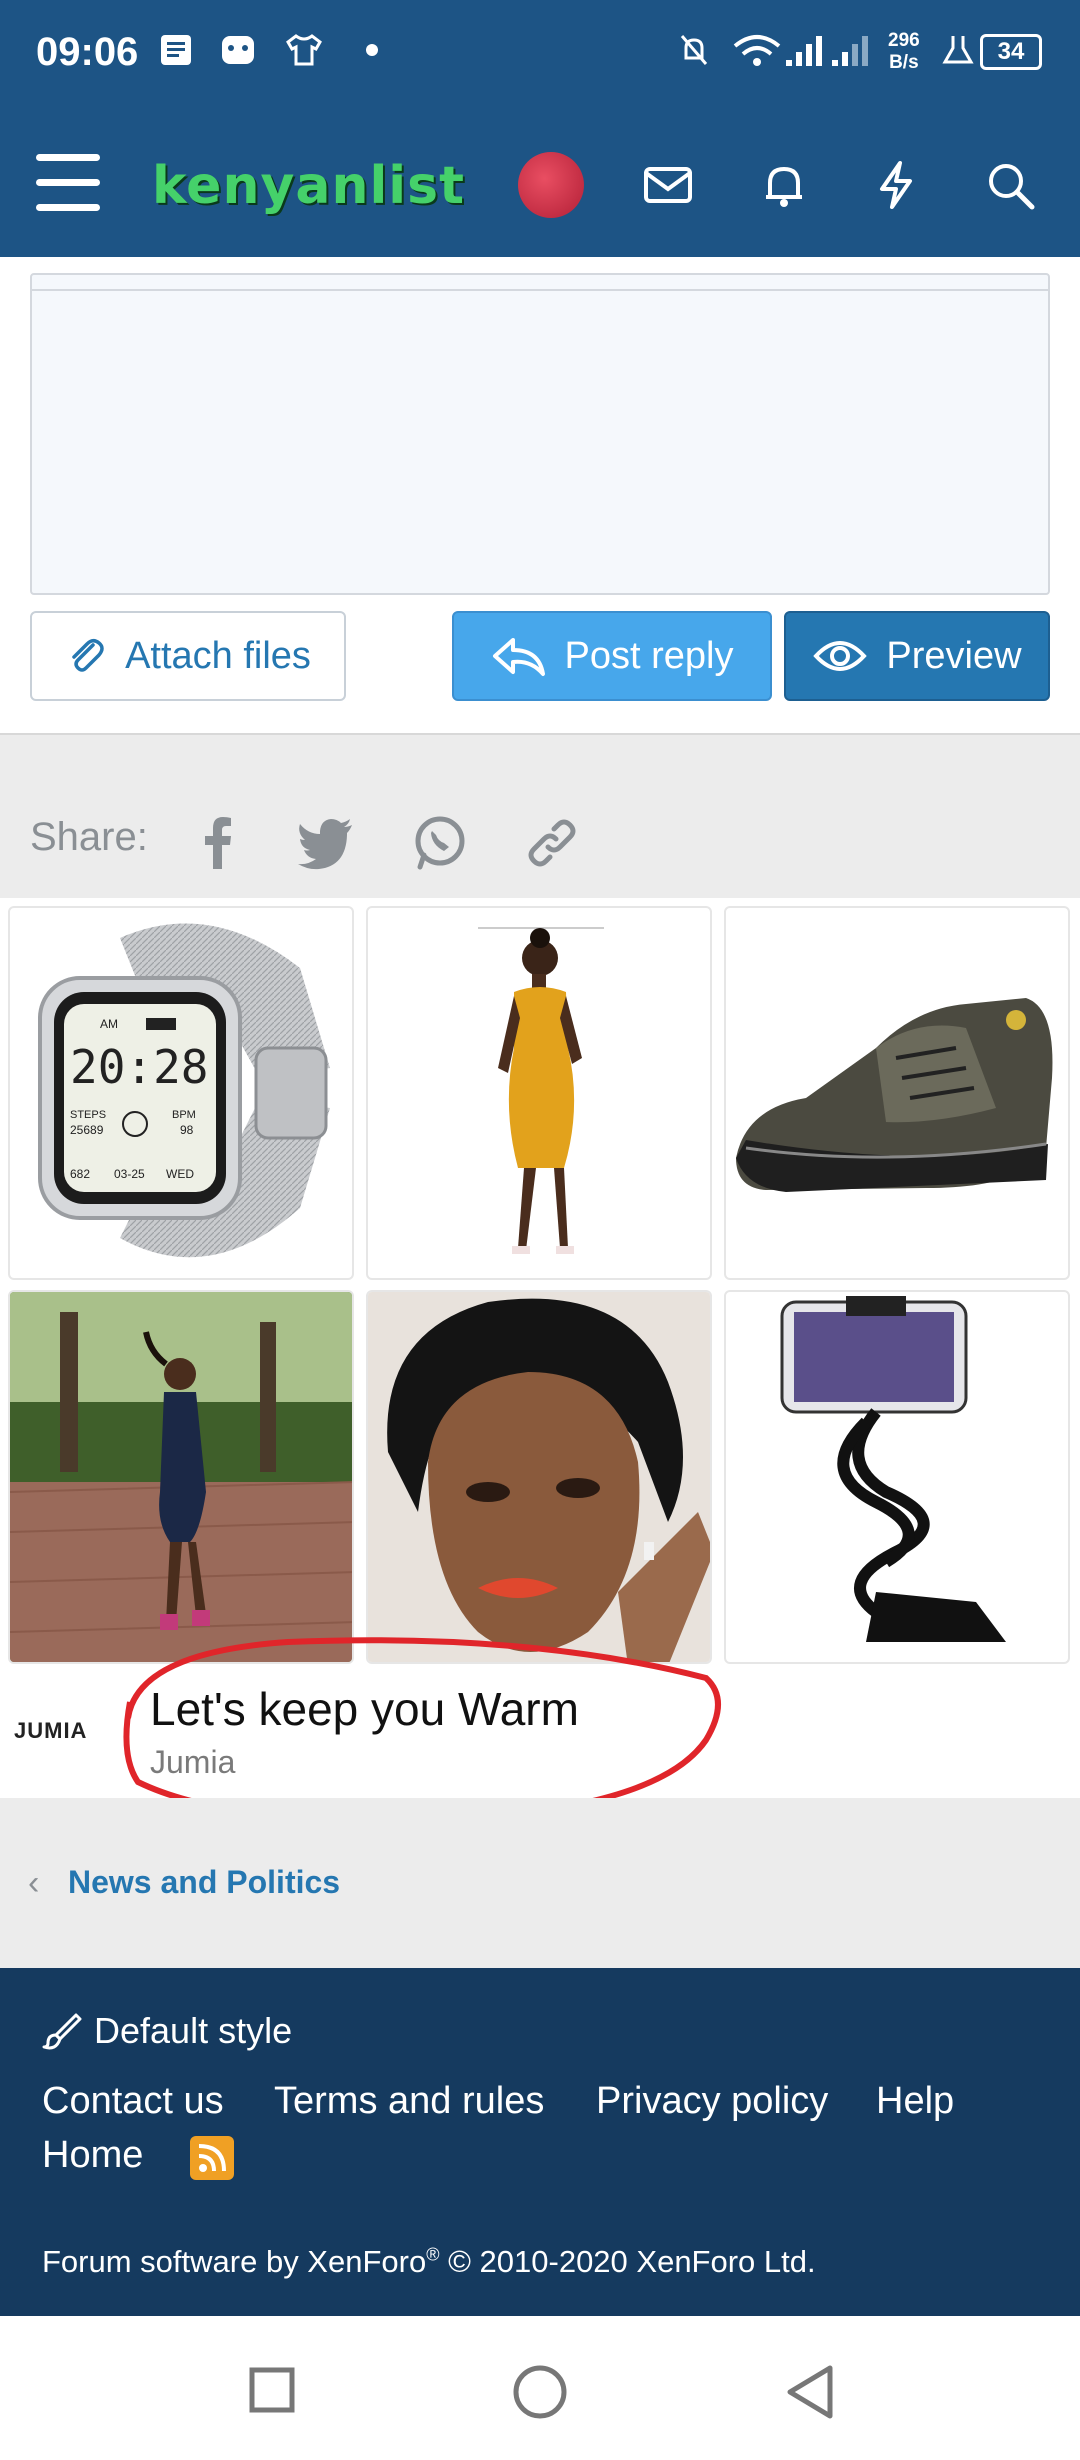  Describe the element at coordinates (551, 185) in the screenshot. I see `avatar` at that location.